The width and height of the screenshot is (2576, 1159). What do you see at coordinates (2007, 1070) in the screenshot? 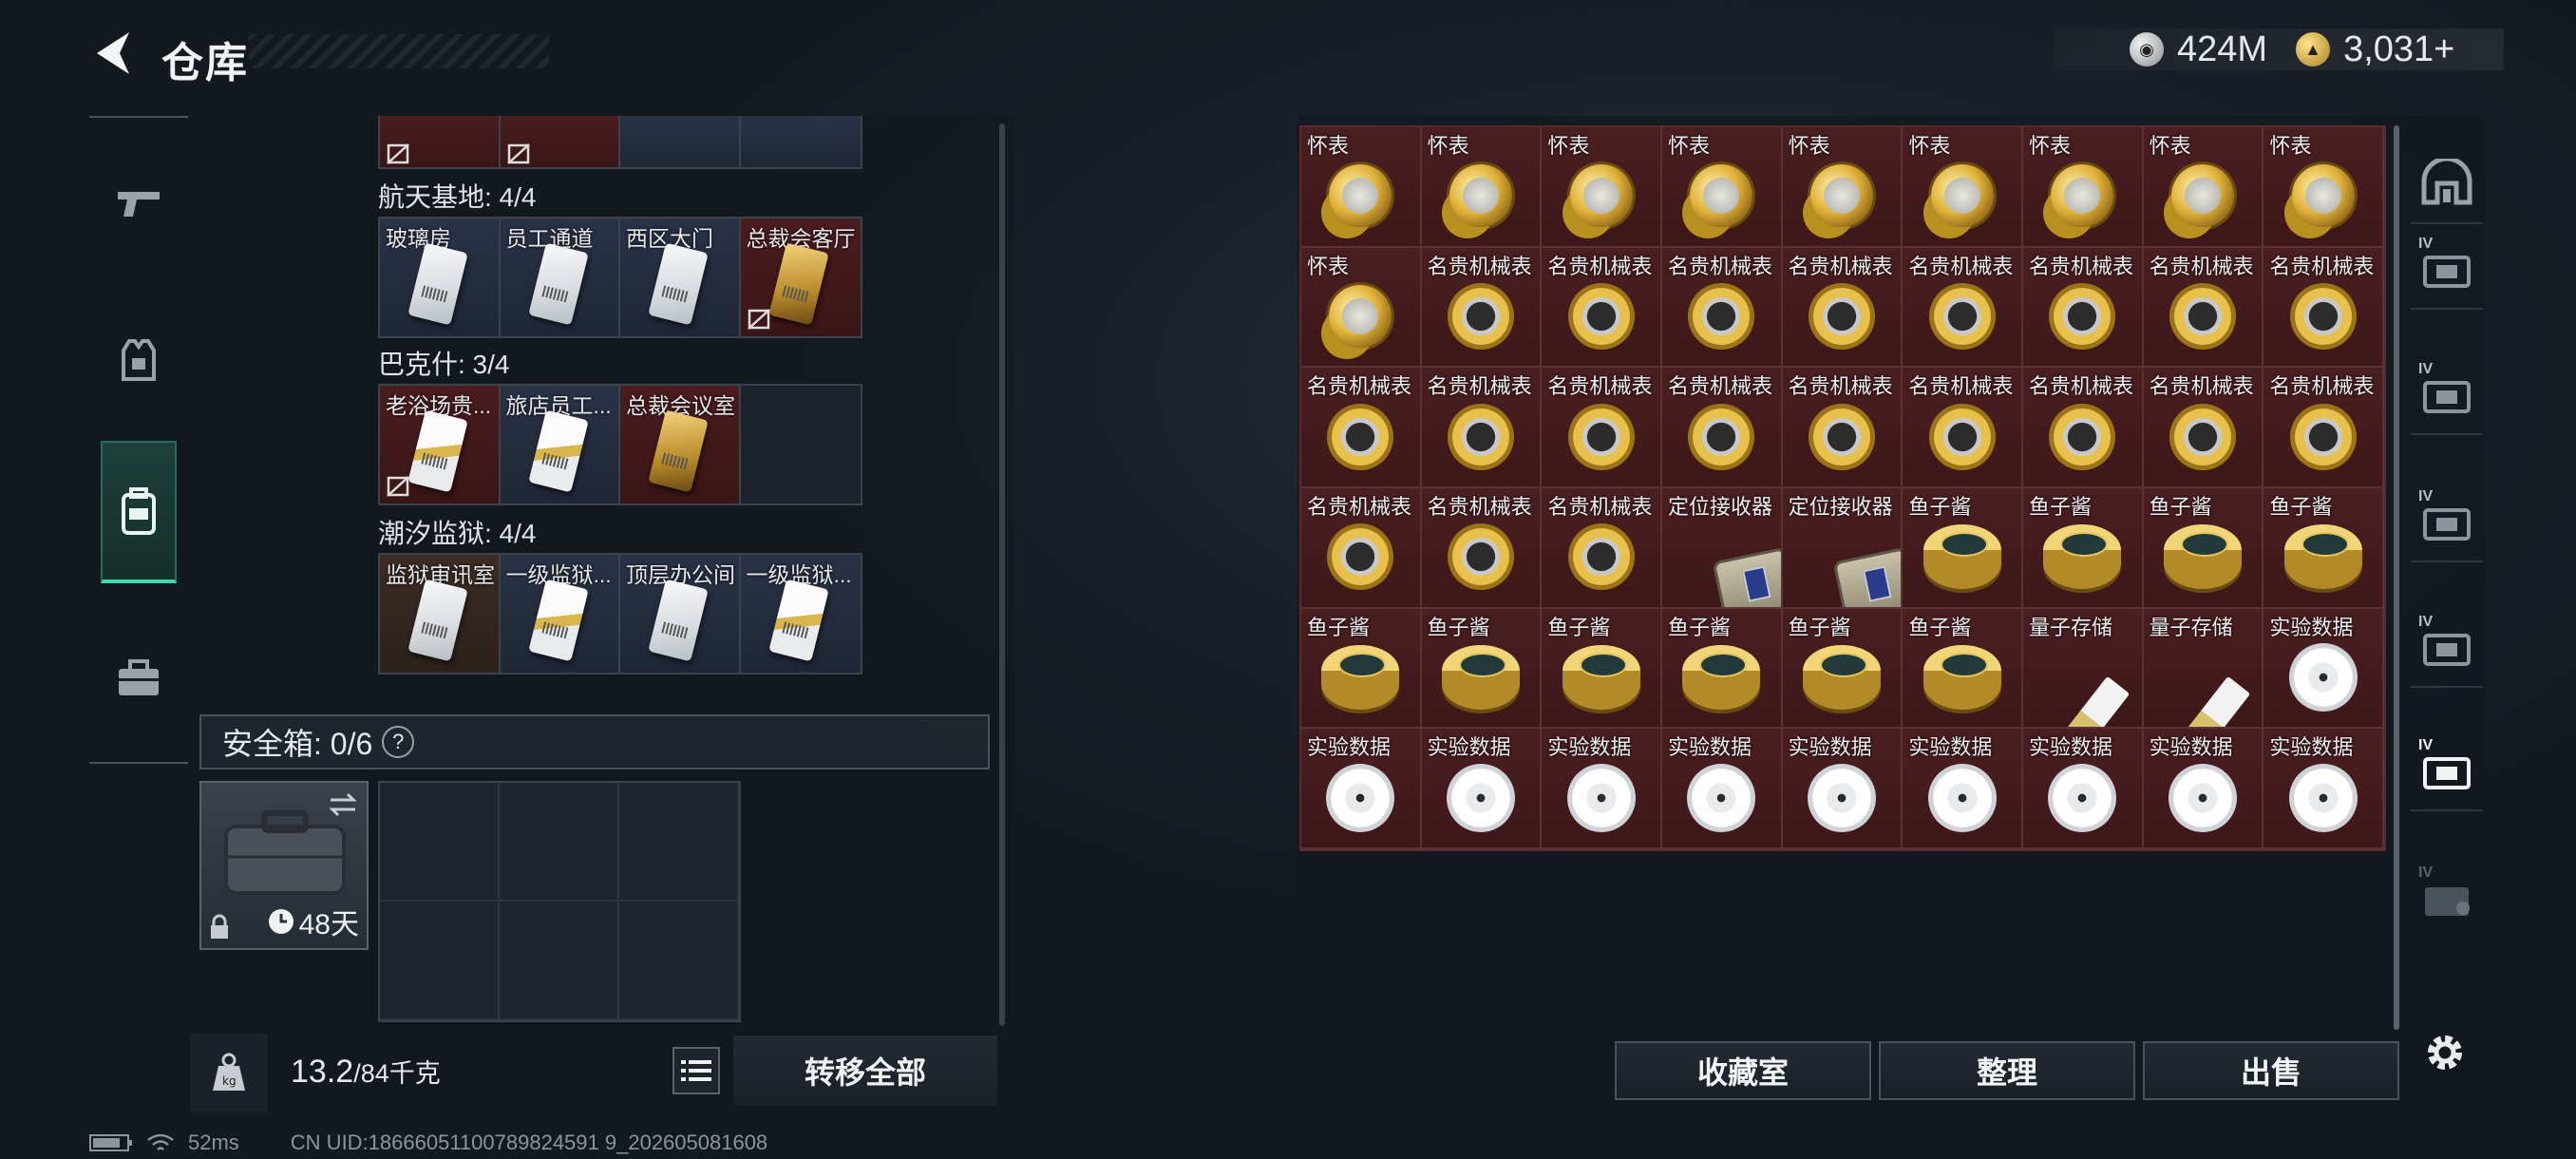
I see `organize-button: 整理` at bounding box center [2007, 1070].